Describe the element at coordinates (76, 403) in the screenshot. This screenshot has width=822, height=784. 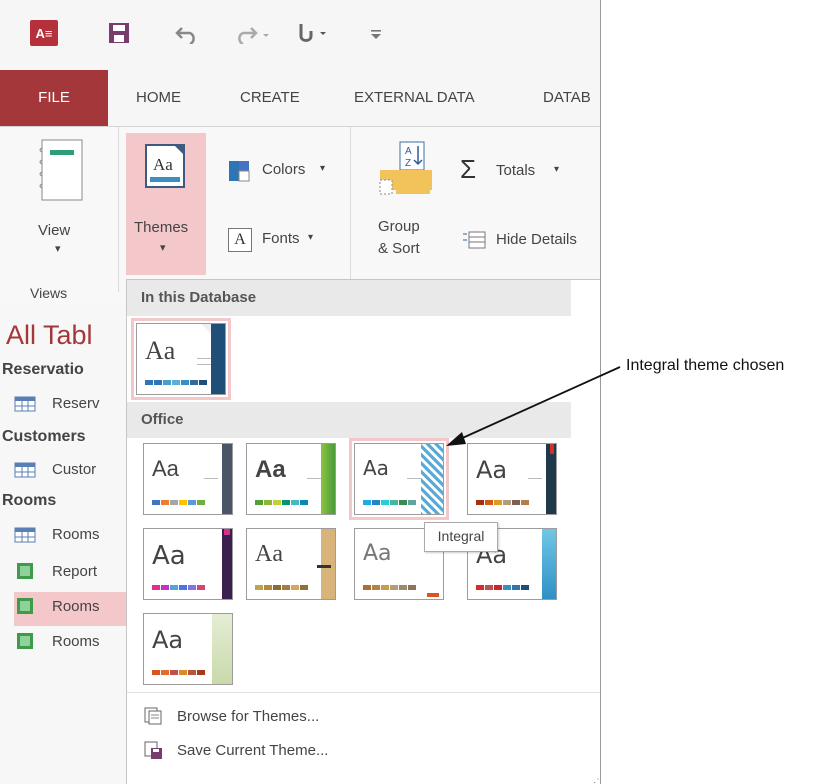
I see `nav-item-label: Reserv` at that location.